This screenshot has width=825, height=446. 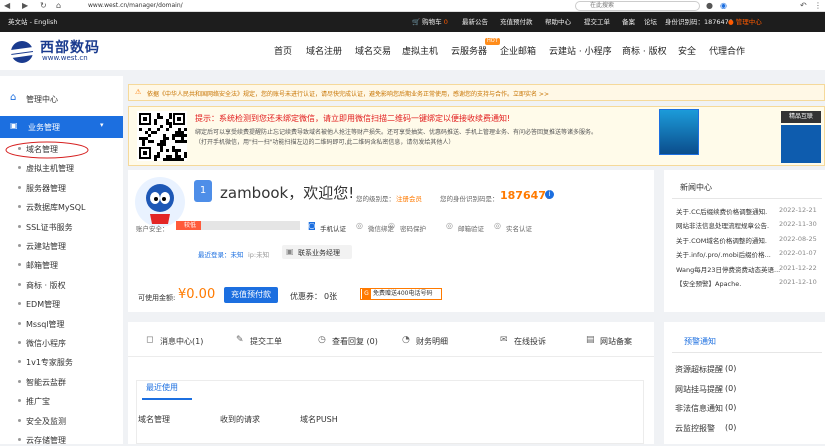 What do you see at coordinates (432, 341) in the screenshot?
I see `quick-tab: 财务明细` at bounding box center [432, 341].